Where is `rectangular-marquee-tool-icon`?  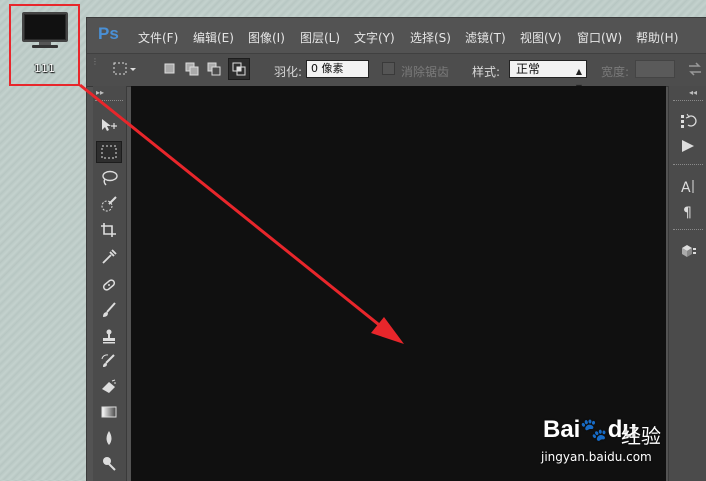 rectangular-marquee-tool-icon is located at coordinates (109, 152).